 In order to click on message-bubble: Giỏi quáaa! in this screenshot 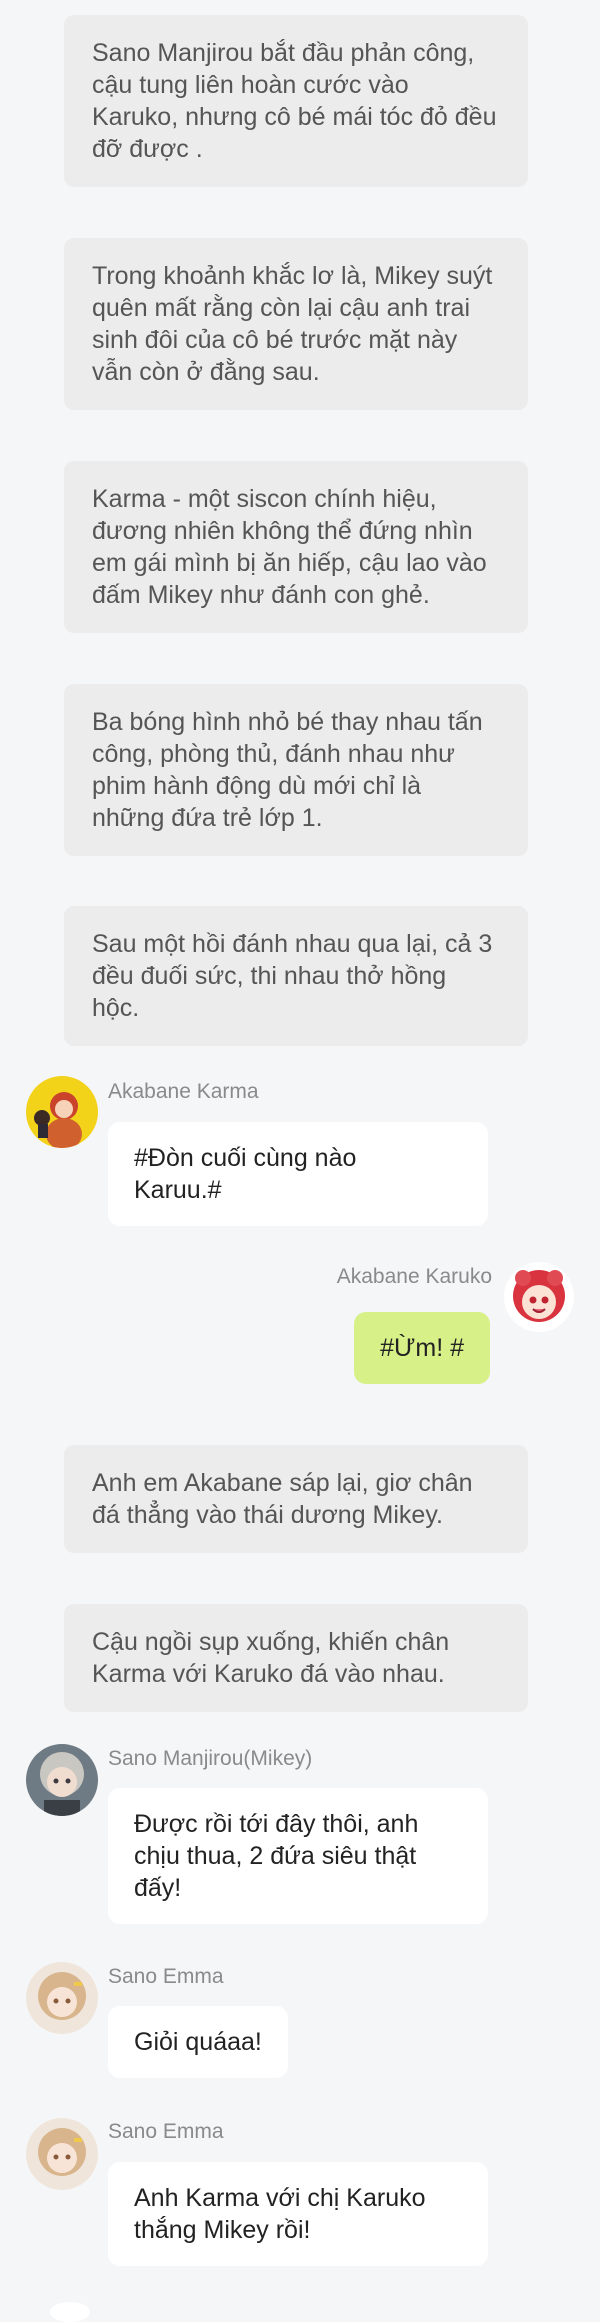, I will do `click(198, 2042)`.